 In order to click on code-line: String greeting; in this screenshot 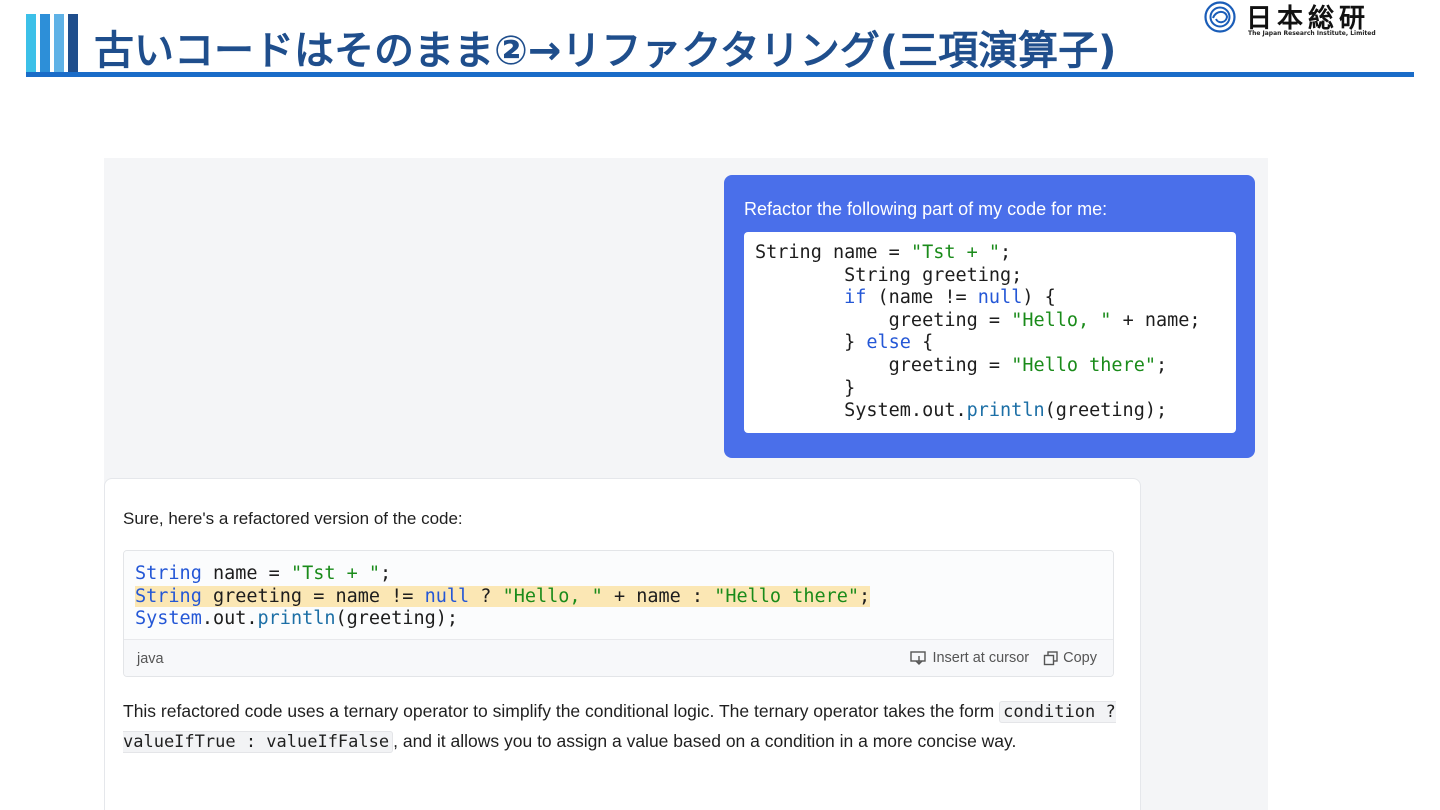, I will do `click(995, 276)`.